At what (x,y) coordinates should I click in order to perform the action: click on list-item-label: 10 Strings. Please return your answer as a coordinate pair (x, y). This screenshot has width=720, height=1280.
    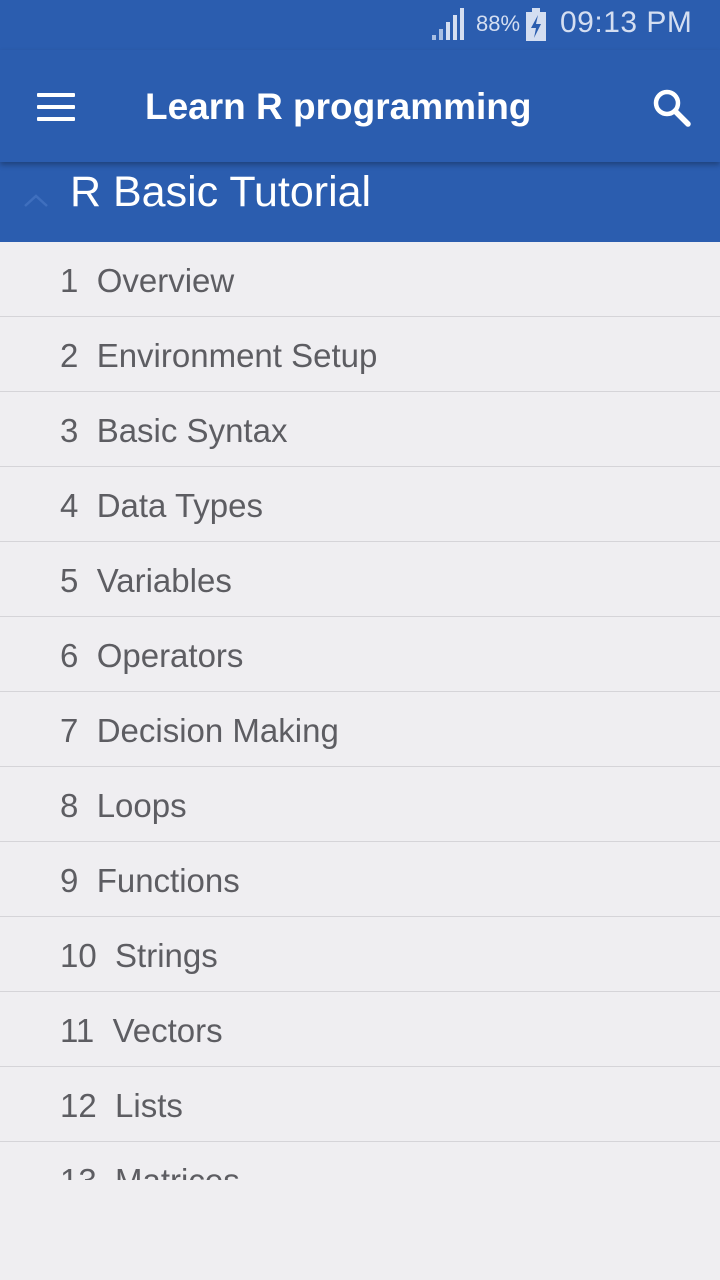
    Looking at the image, I should click on (139, 955).